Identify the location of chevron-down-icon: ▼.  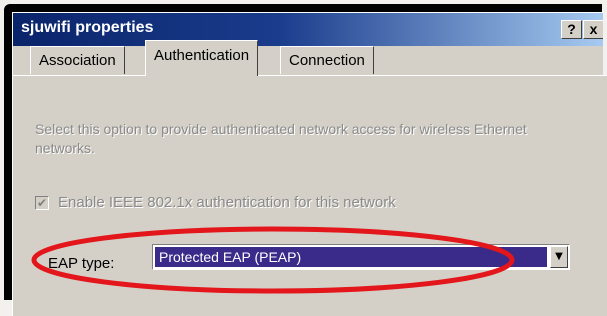
(559, 256).